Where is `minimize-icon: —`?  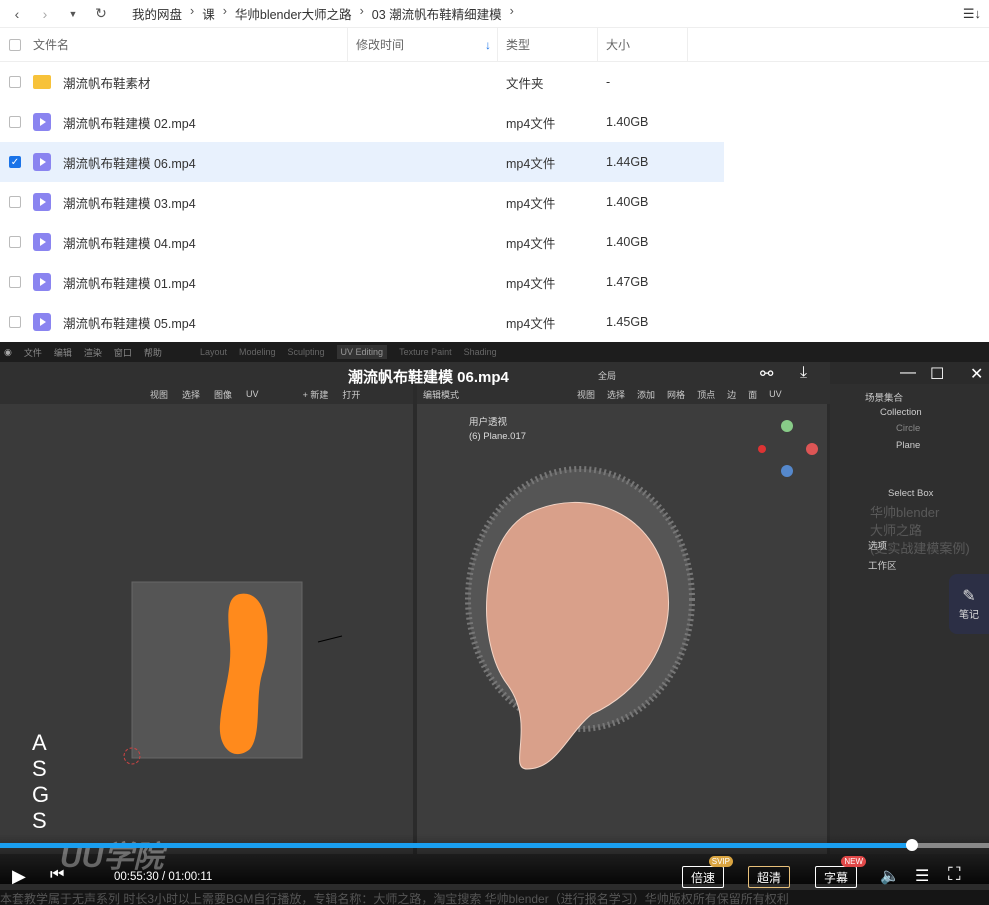
minimize-icon: — is located at coordinates (908, 373).